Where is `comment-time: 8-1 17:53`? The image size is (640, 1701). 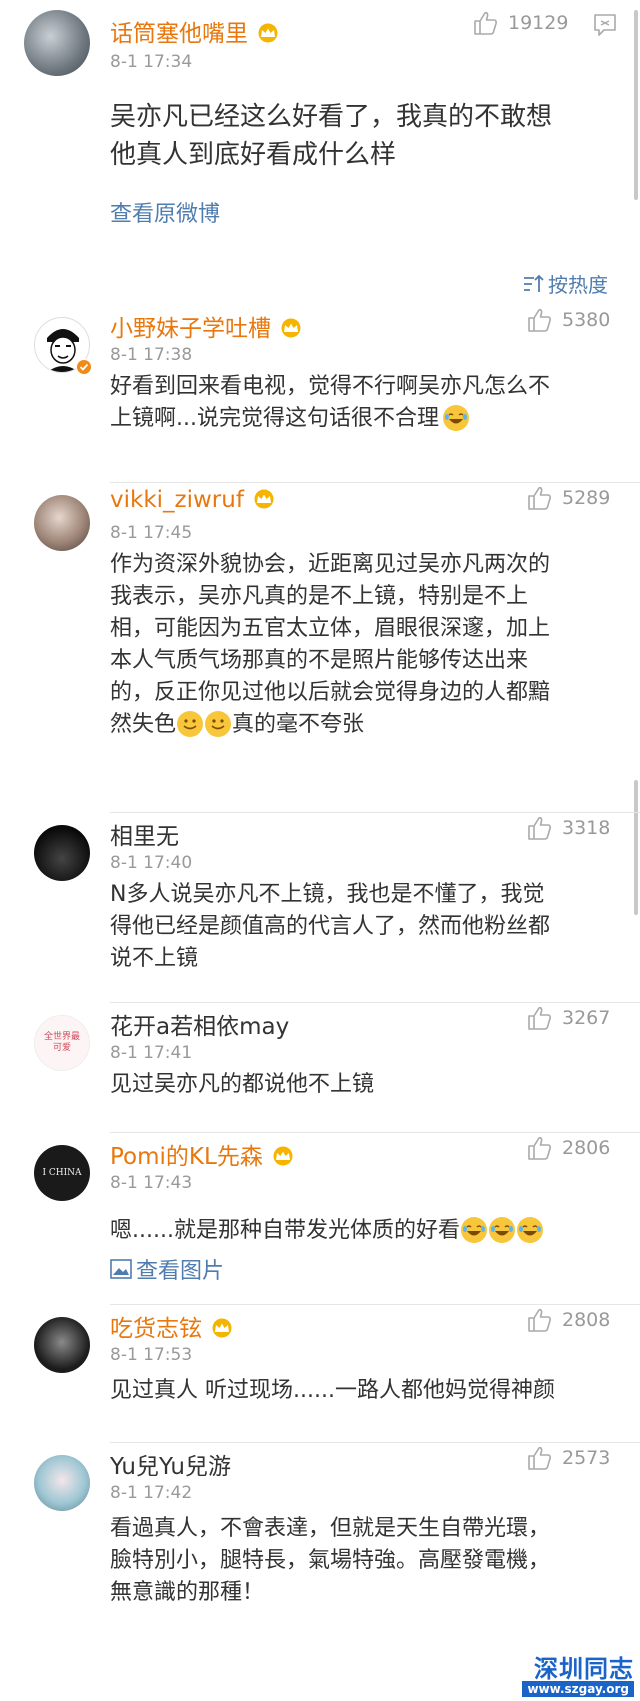
comment-time: 8-1 17:53 is located at coordinates (151, 1355).